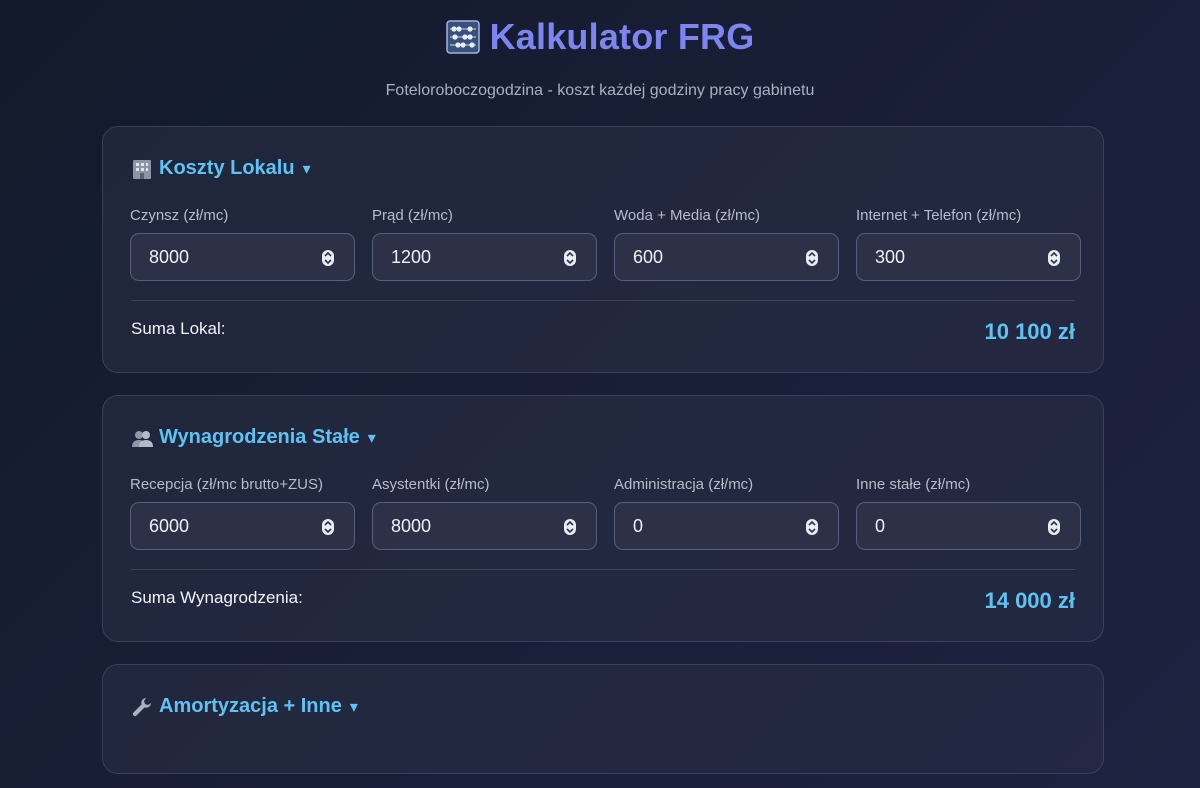 The image size is (1200, 788). I want to click on field-label: Inne stałe (zł/mc), so click(913, 484).